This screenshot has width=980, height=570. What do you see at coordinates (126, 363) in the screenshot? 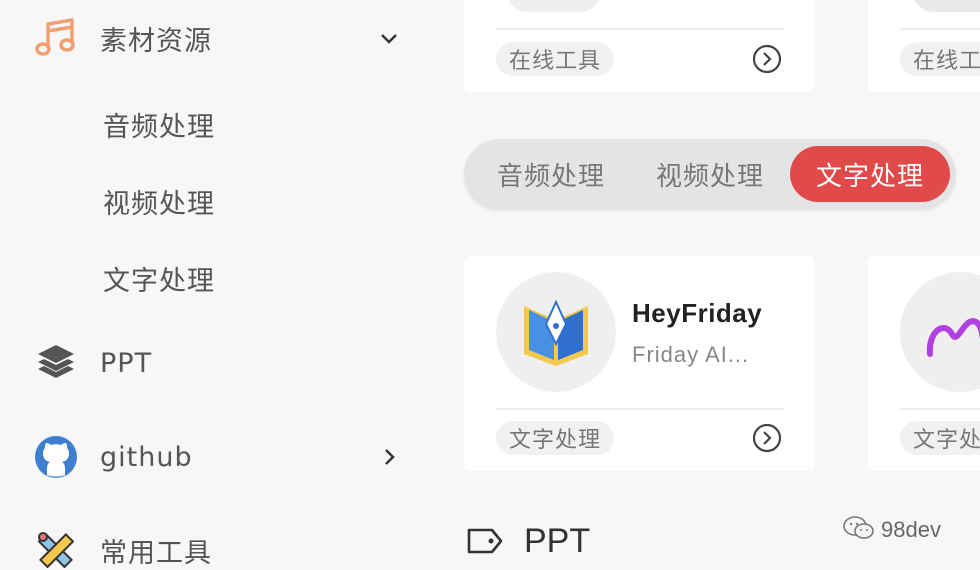
I see `sidebar-item-label: PPT` at bounding box center [126, 363].